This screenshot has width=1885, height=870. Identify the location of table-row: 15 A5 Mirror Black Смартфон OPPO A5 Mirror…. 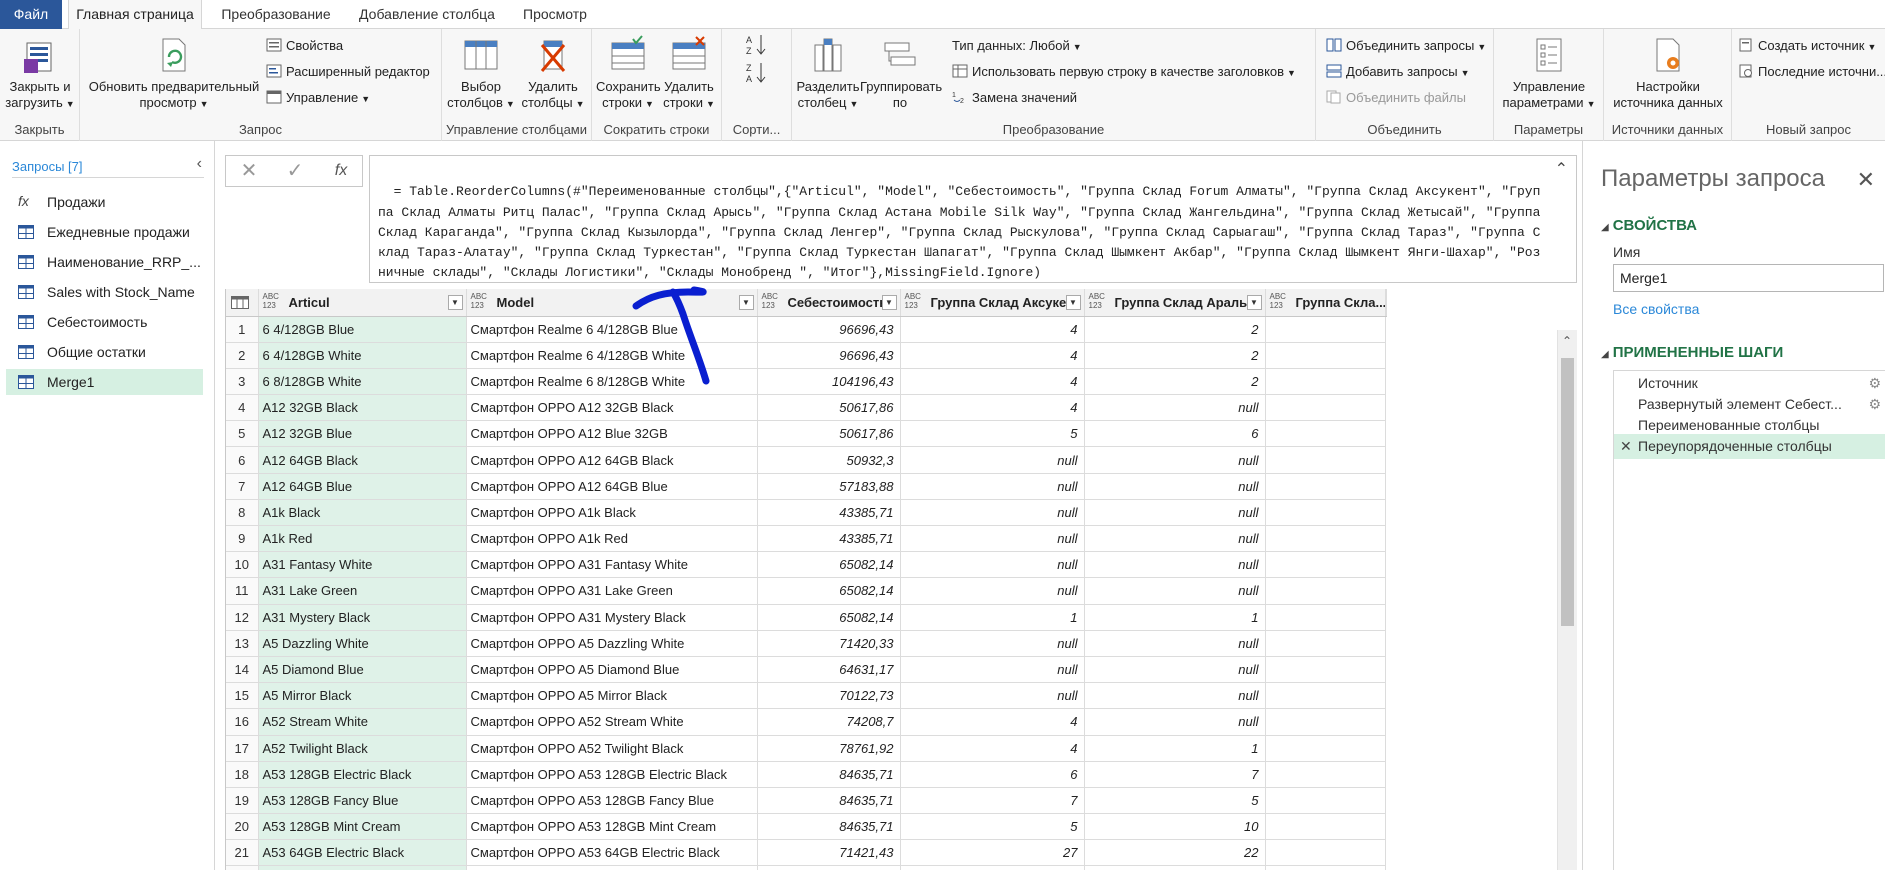
(806, 696).